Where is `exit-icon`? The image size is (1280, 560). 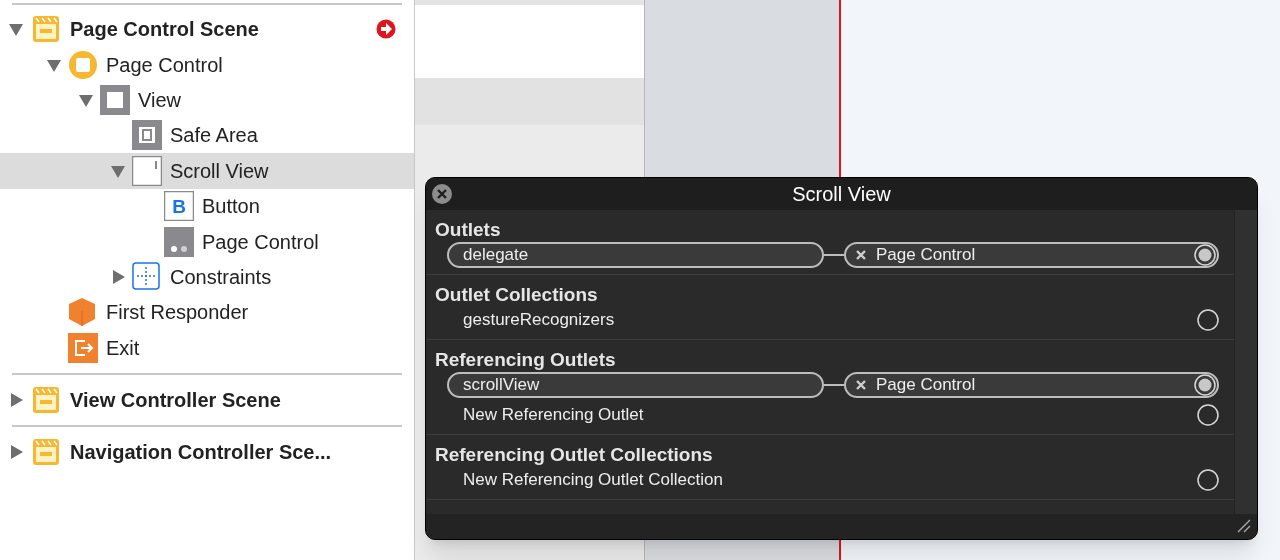
exit-icon is located at coordinates (83, 347).